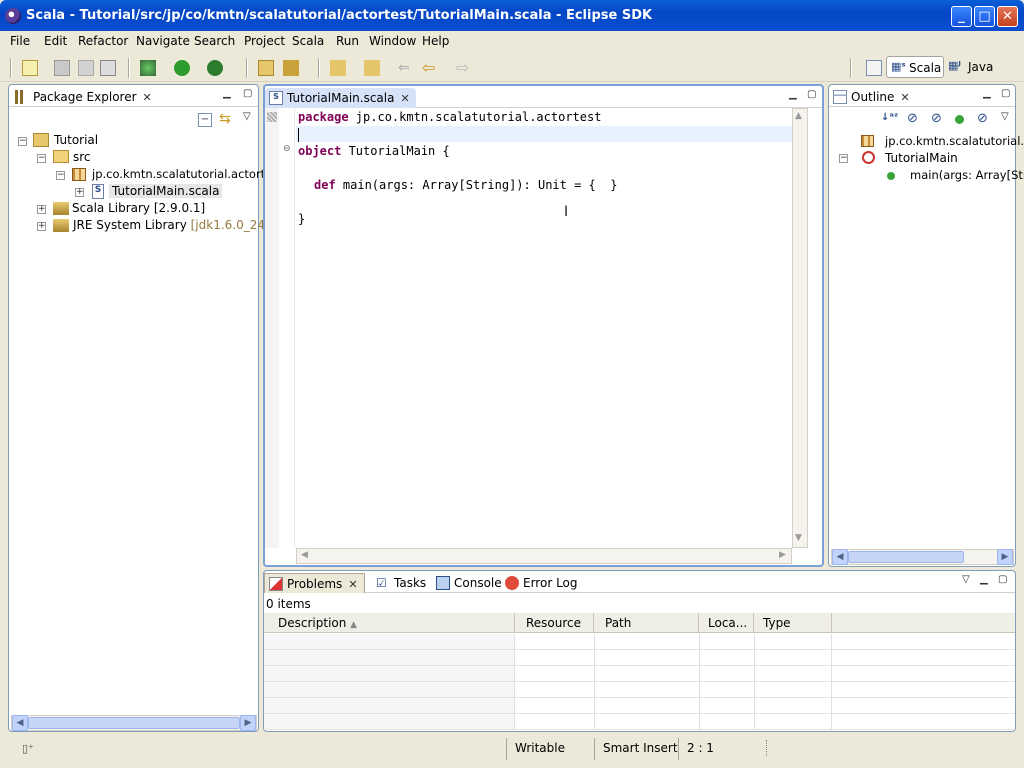  Describe the element at coordinates (402, 583) in the screenshot. I see `tab-tasks: ☑ Tasks` at that location.